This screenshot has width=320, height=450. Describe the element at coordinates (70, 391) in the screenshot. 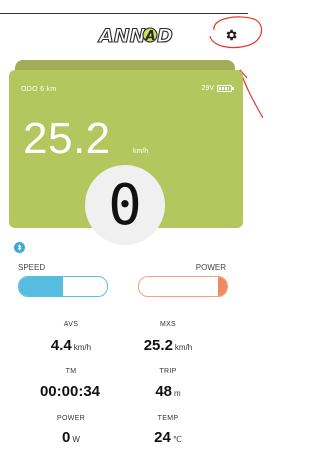

I see `stat-value-tm: 00:00:34` at that location.